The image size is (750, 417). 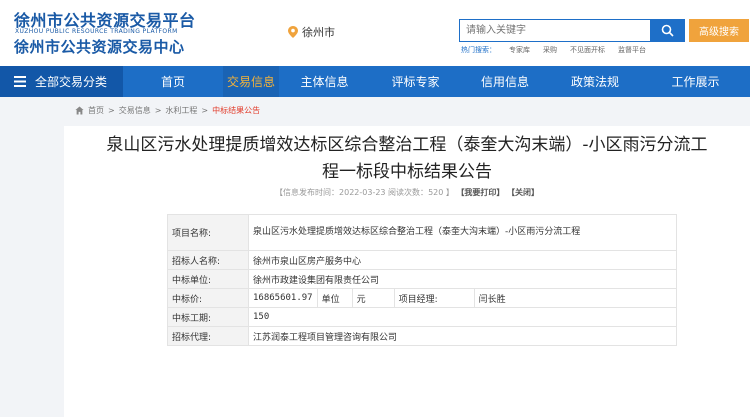 I want to click on search-icon, so click(x=667, y=30).